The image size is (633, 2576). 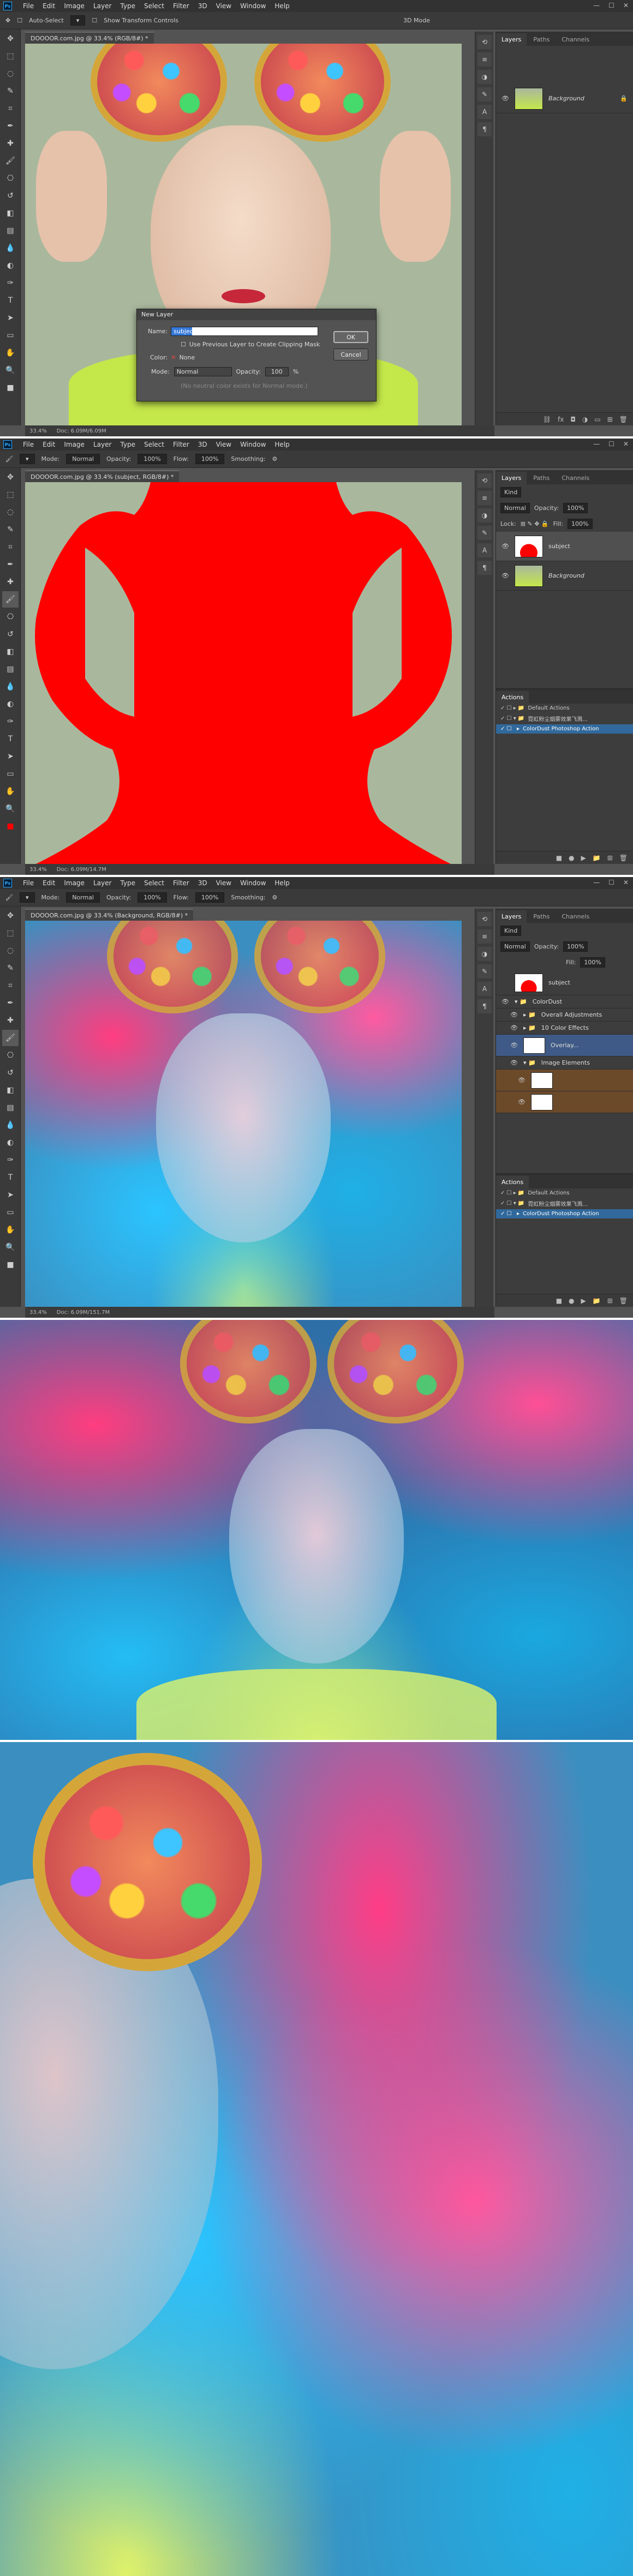 What do you see at coordinates (10, 1160) in the screenshot?
I see `pen-tool-icon: ✑` at bounding box center [10, 1160].